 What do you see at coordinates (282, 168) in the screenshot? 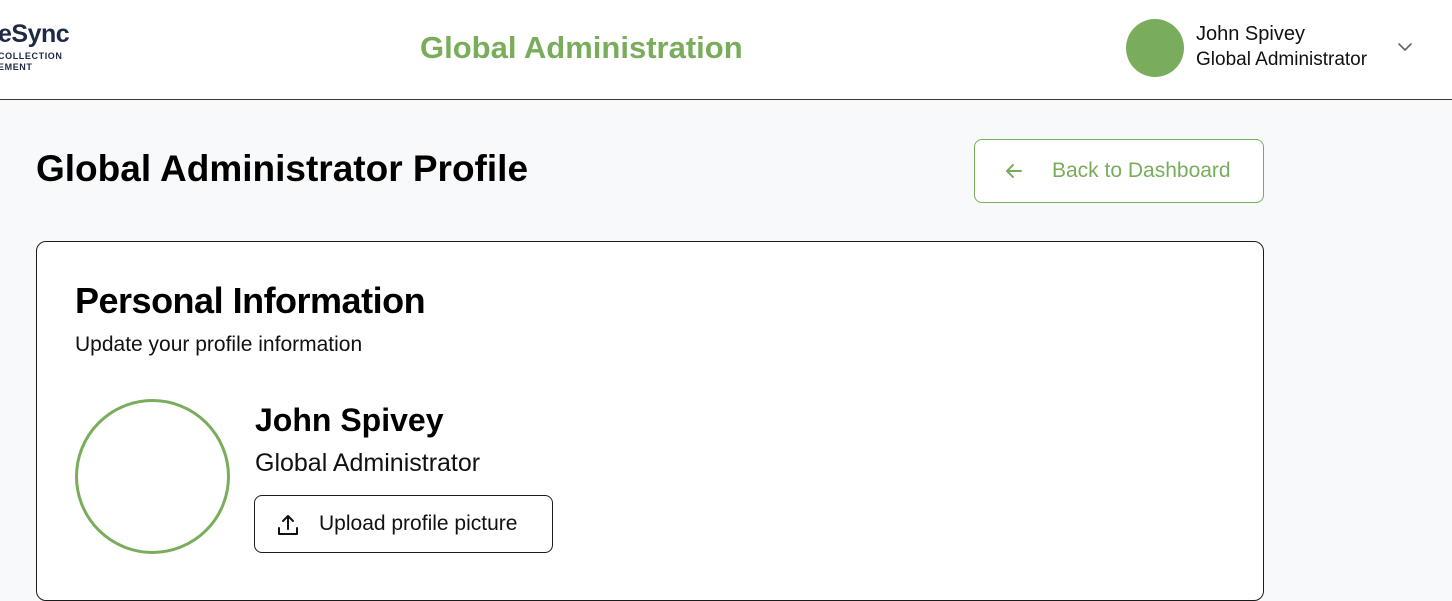
I see `page-title: Global Administrator Profile` at bounding box center [282, 168].